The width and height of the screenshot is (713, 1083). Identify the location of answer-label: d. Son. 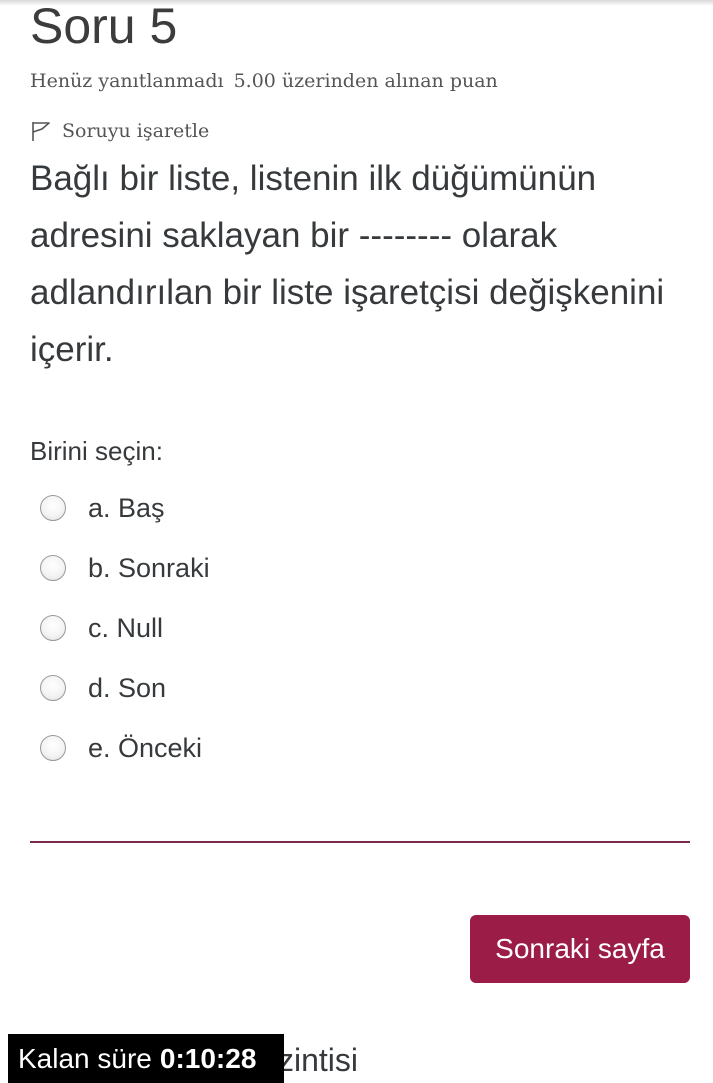
(127, 687).